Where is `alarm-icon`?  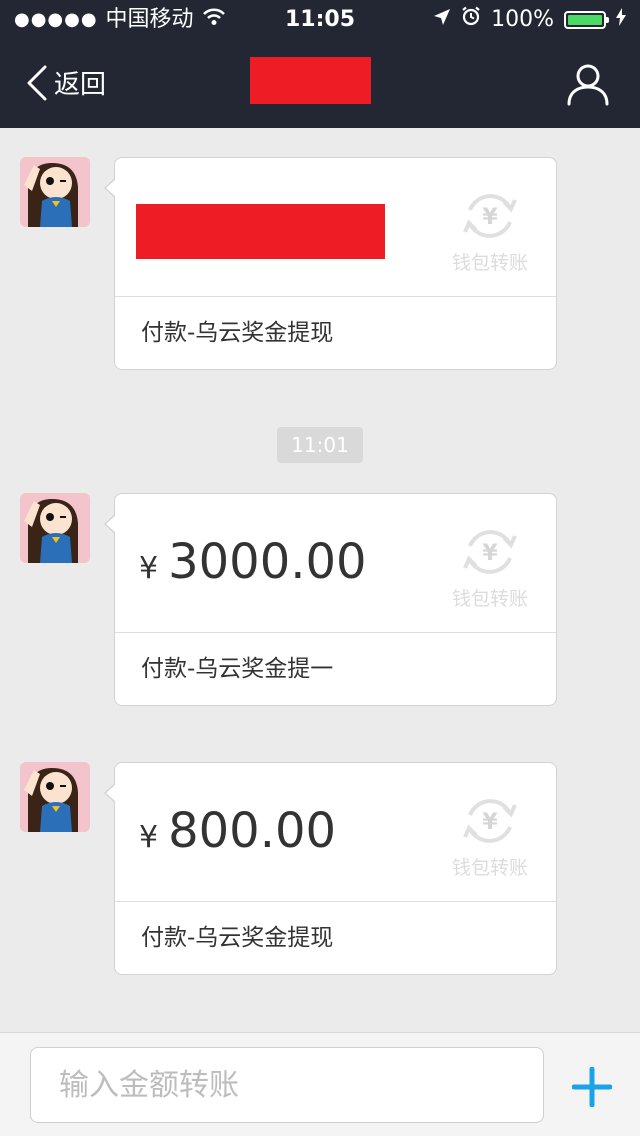
alarm-icon is located at coordinates (471, 20).